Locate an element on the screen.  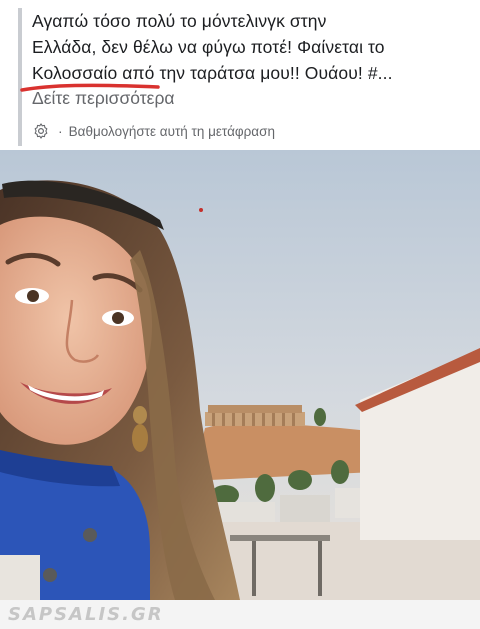
red-dot is located at coordinates (201, 210).